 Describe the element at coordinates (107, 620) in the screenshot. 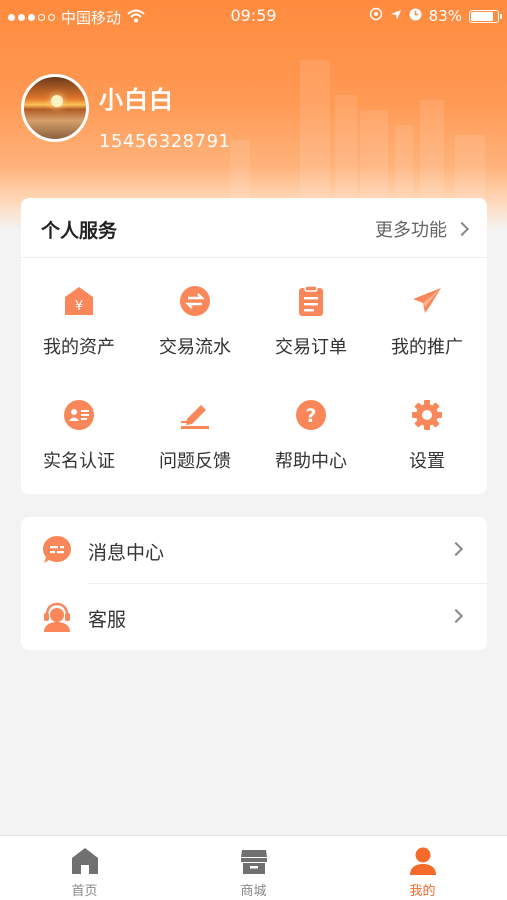

I see `list-item-label: 客服` at that location.